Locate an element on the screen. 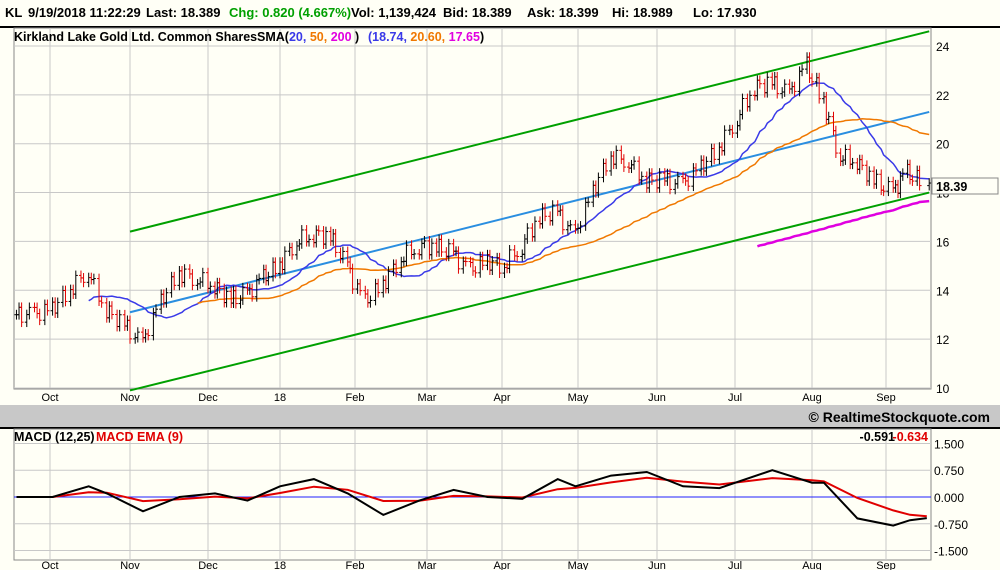 This screenshot has width=1000, height=570. price-tick-label: 22 is located at coordinates (943, 96).